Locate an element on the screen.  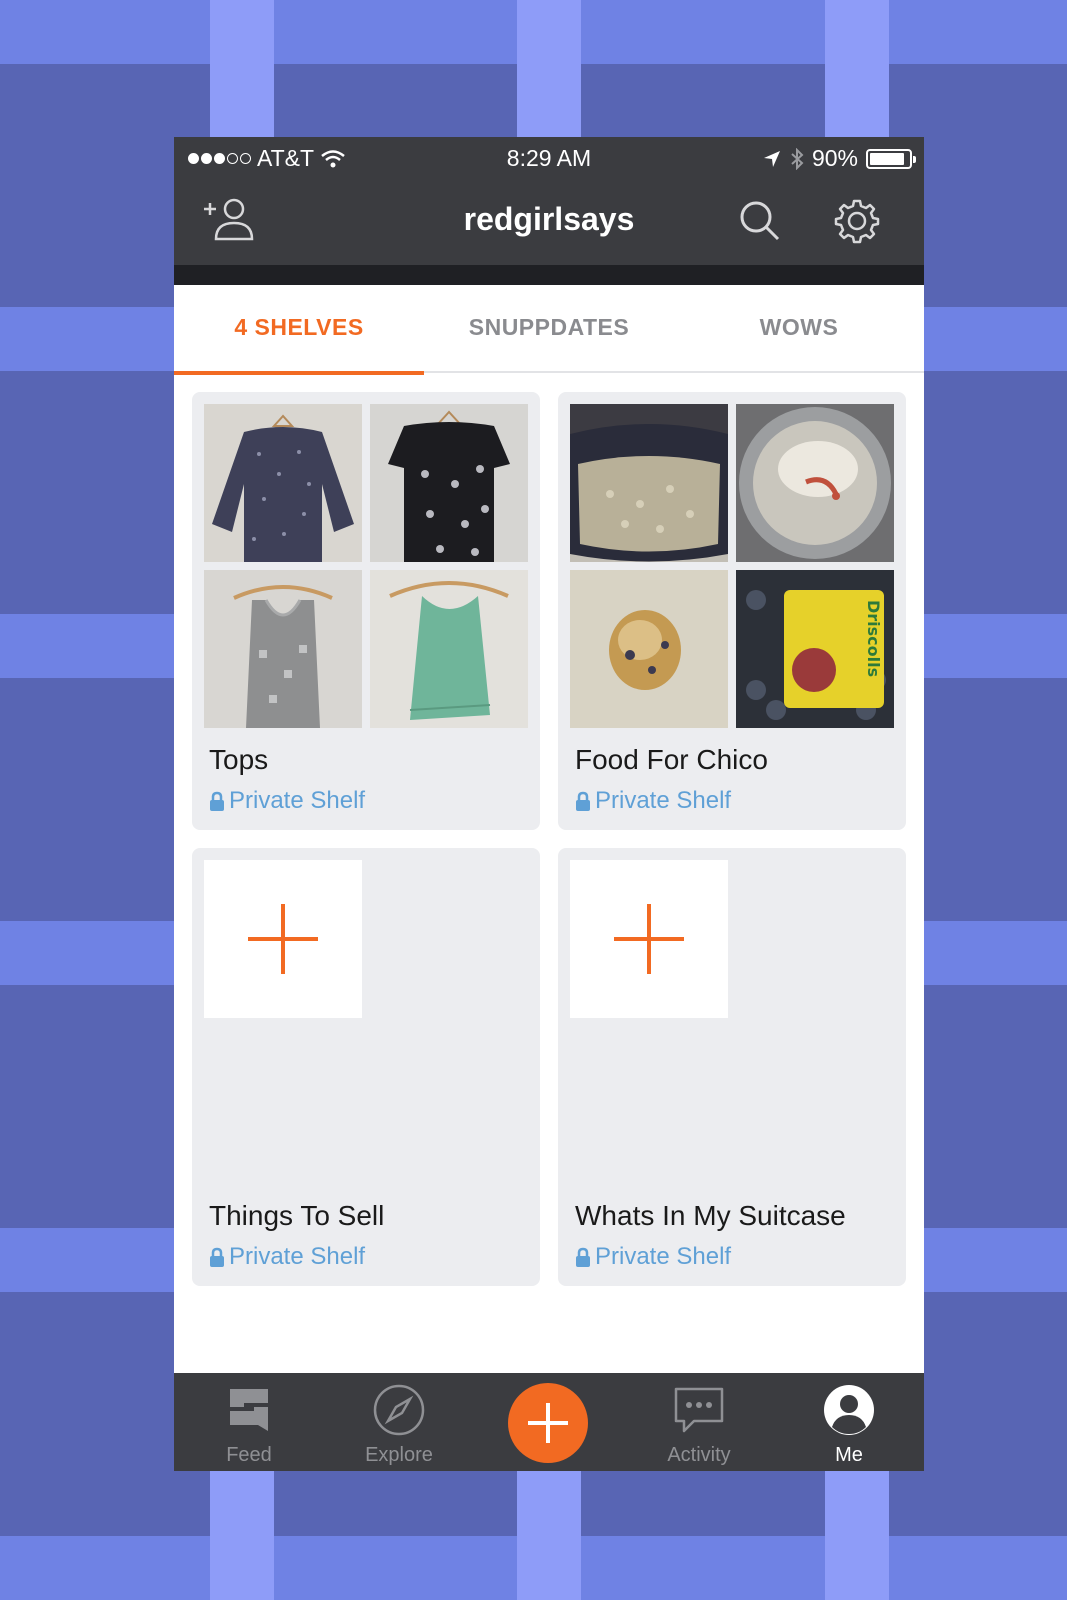
thumbnail-image: Driscolls is located at coordinates (815, 649).